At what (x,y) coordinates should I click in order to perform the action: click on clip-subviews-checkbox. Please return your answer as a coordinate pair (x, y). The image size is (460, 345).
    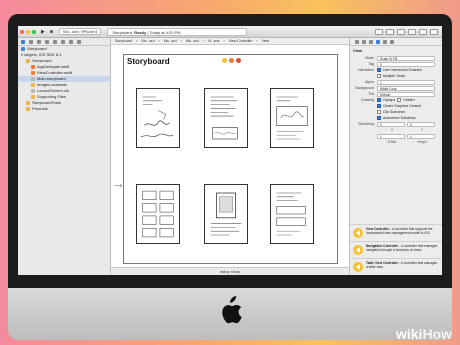
    Looking at the image, I should click on (379, 112).